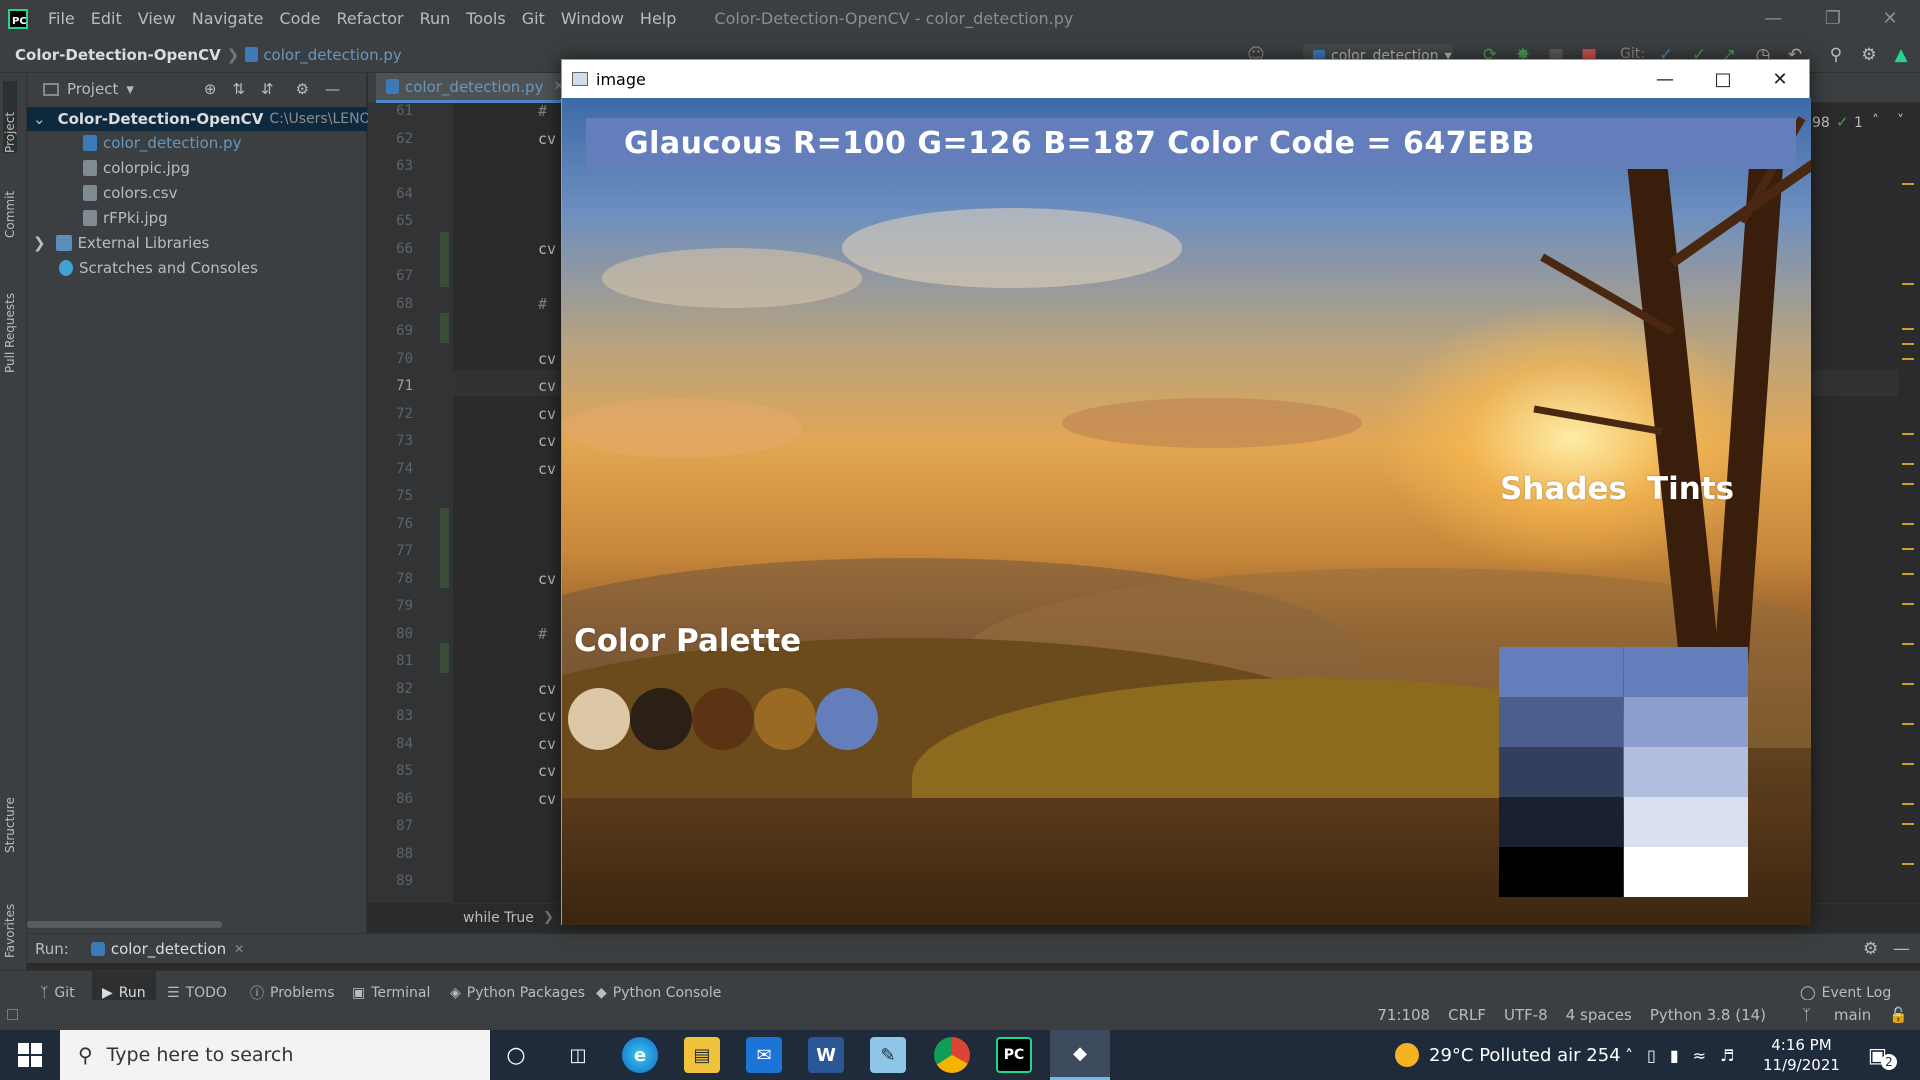 This screenshot has width=1920, height=1080. Describe the element at coordinates (239, 949) in the screenshot. I see `close-tab-icon: ✕` at that location.